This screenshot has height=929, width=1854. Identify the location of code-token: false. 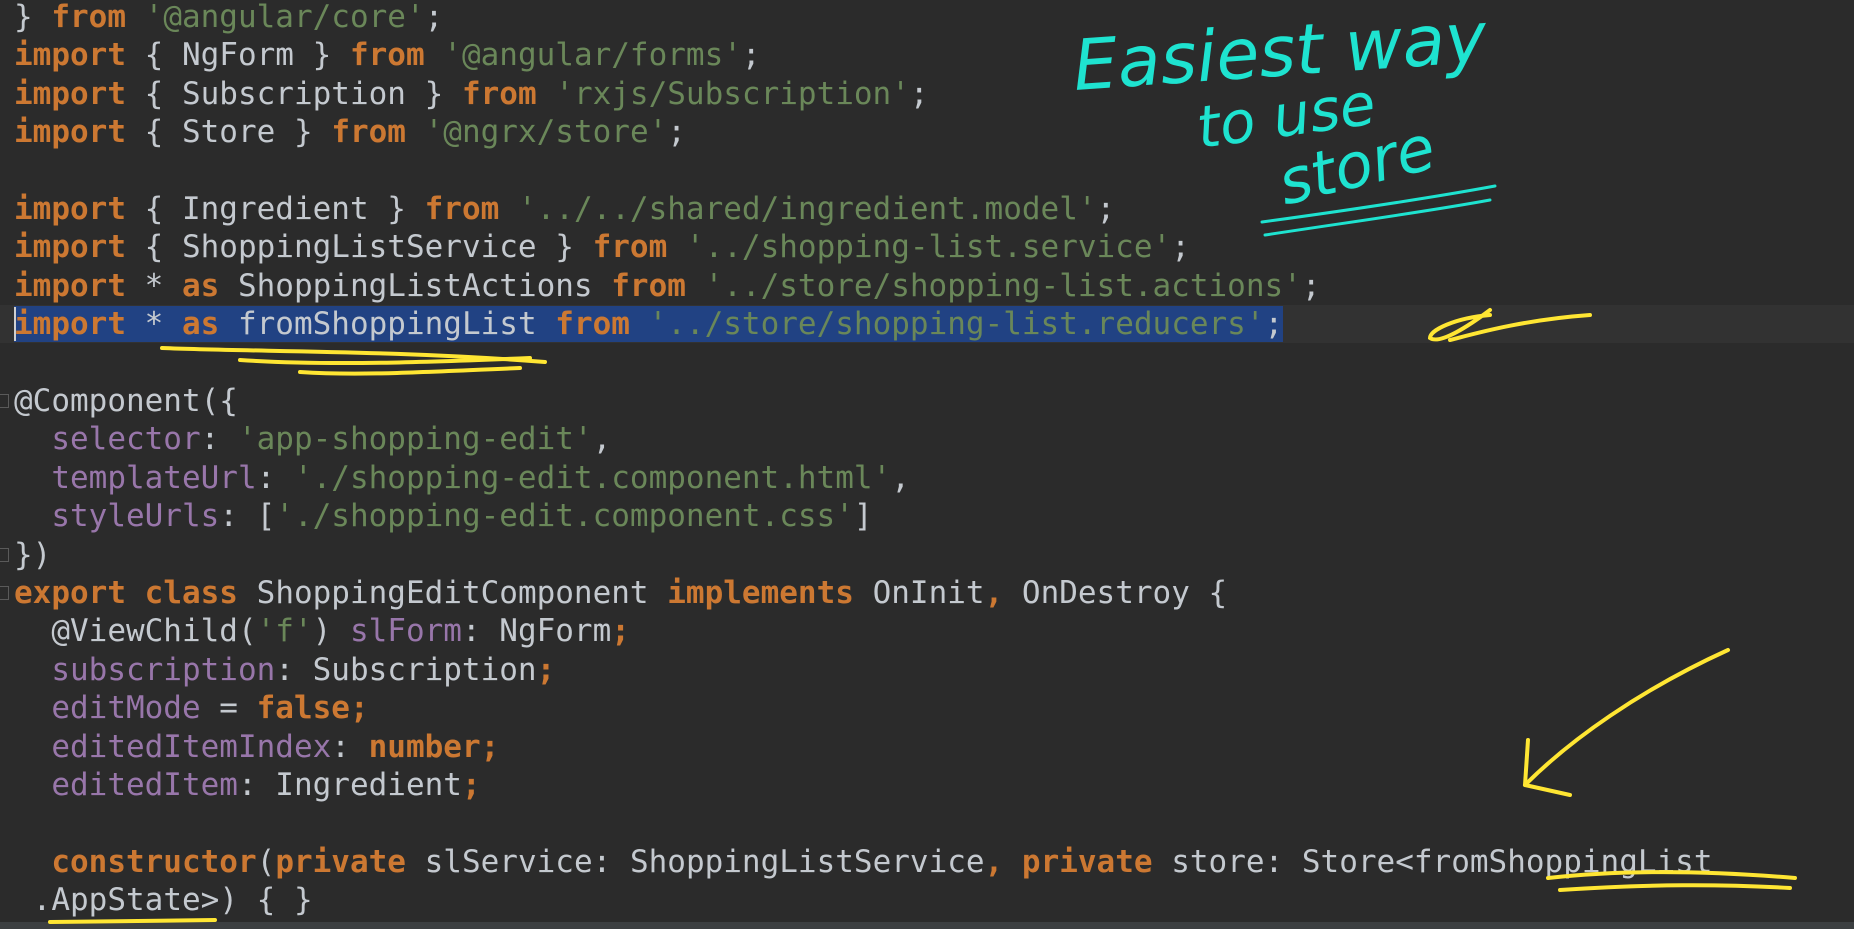
(303, 708).